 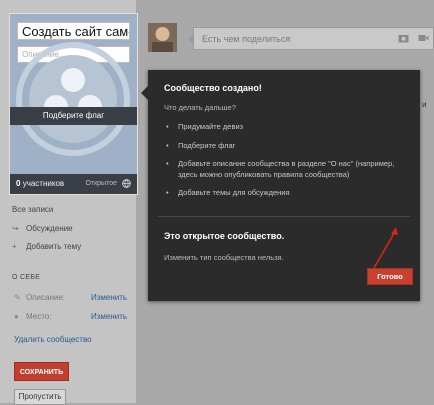 I want to click on dialog-divider, so click(x=284, y=216).